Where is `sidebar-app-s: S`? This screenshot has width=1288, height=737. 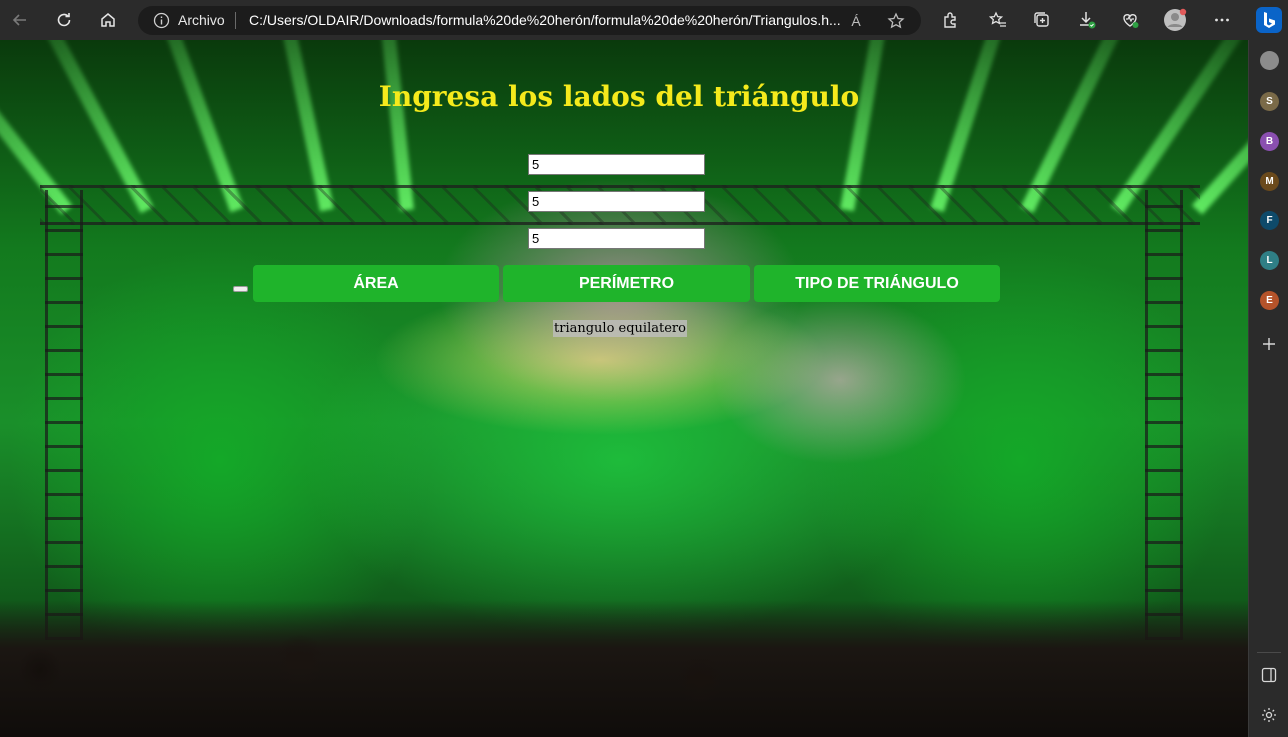 sidebar-app-s: S is located at coordinates (1269, 101).